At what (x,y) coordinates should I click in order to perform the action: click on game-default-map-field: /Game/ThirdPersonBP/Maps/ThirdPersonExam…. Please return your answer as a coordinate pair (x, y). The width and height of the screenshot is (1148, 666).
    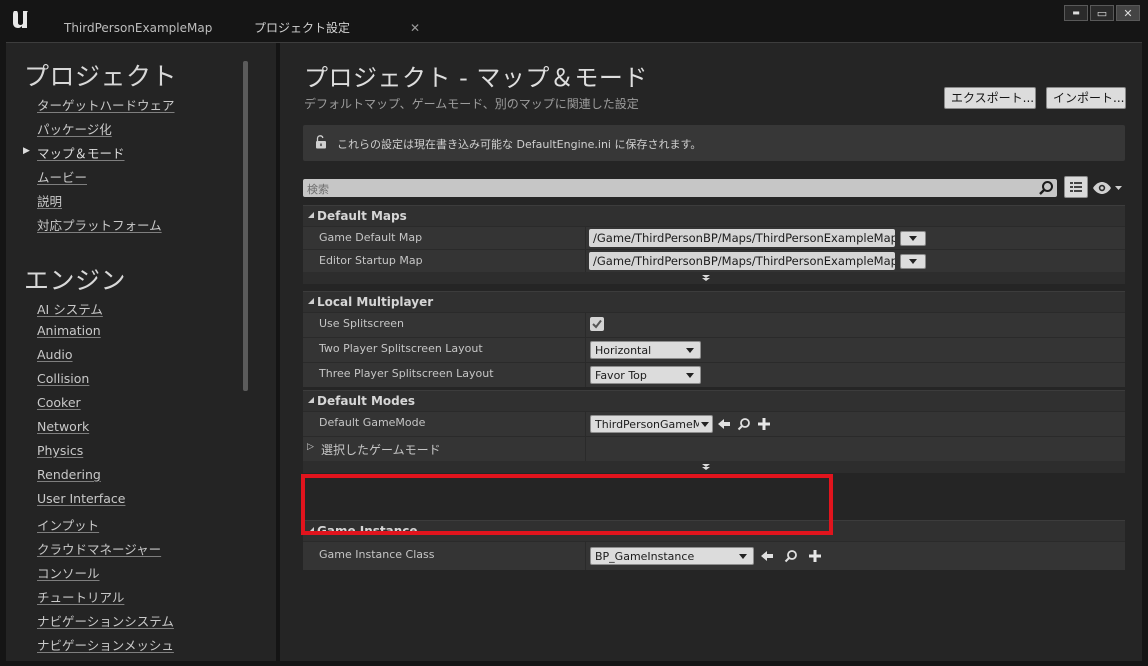
    Looking at the image, I should click on (742, 238).